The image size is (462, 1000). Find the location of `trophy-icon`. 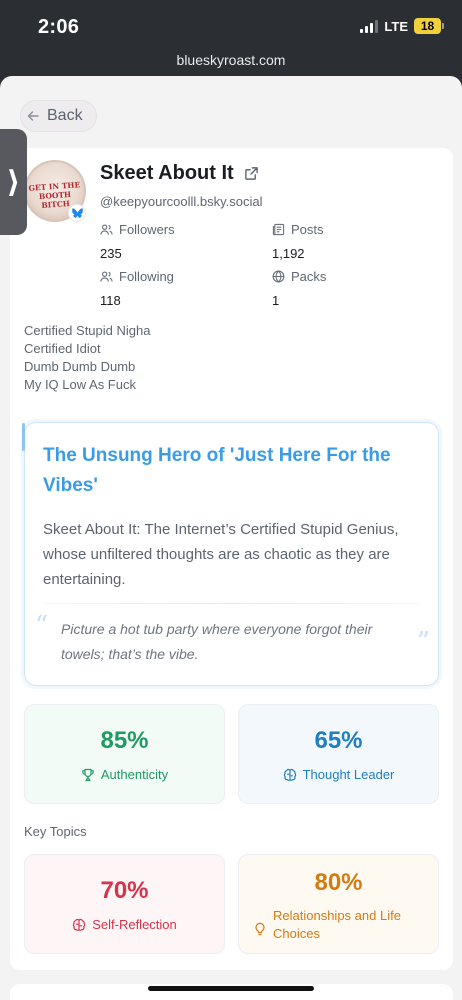

trophy-icon is located at coordinates (88, 774).